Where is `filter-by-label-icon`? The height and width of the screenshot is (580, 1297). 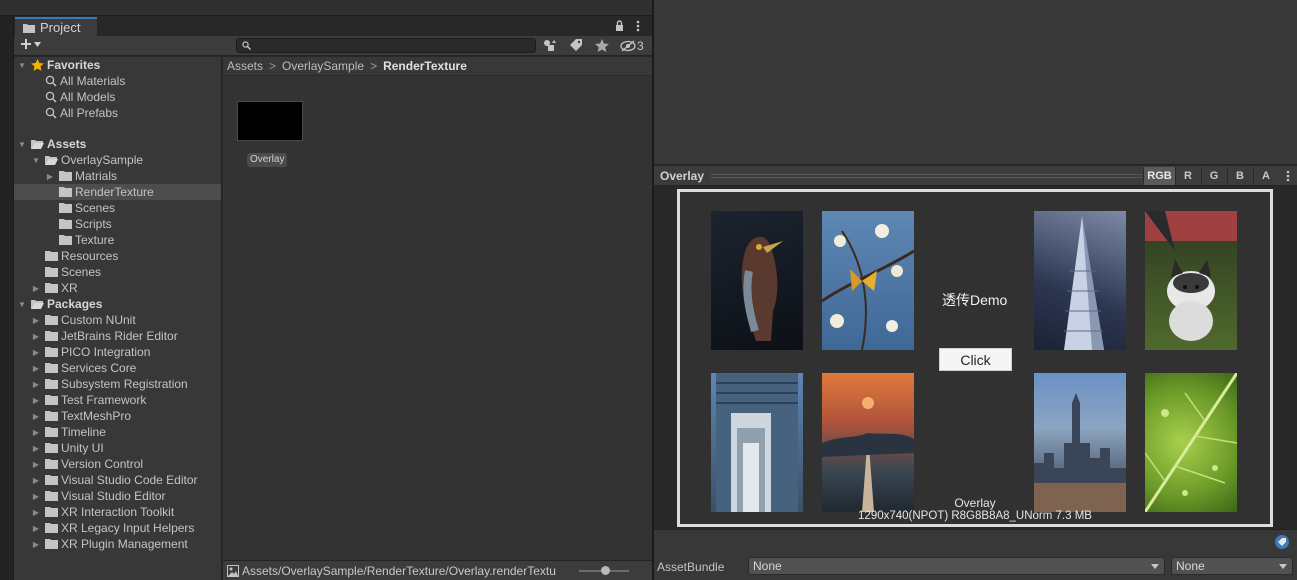 filter-by-label-icon is located at coordinates (576, 45).